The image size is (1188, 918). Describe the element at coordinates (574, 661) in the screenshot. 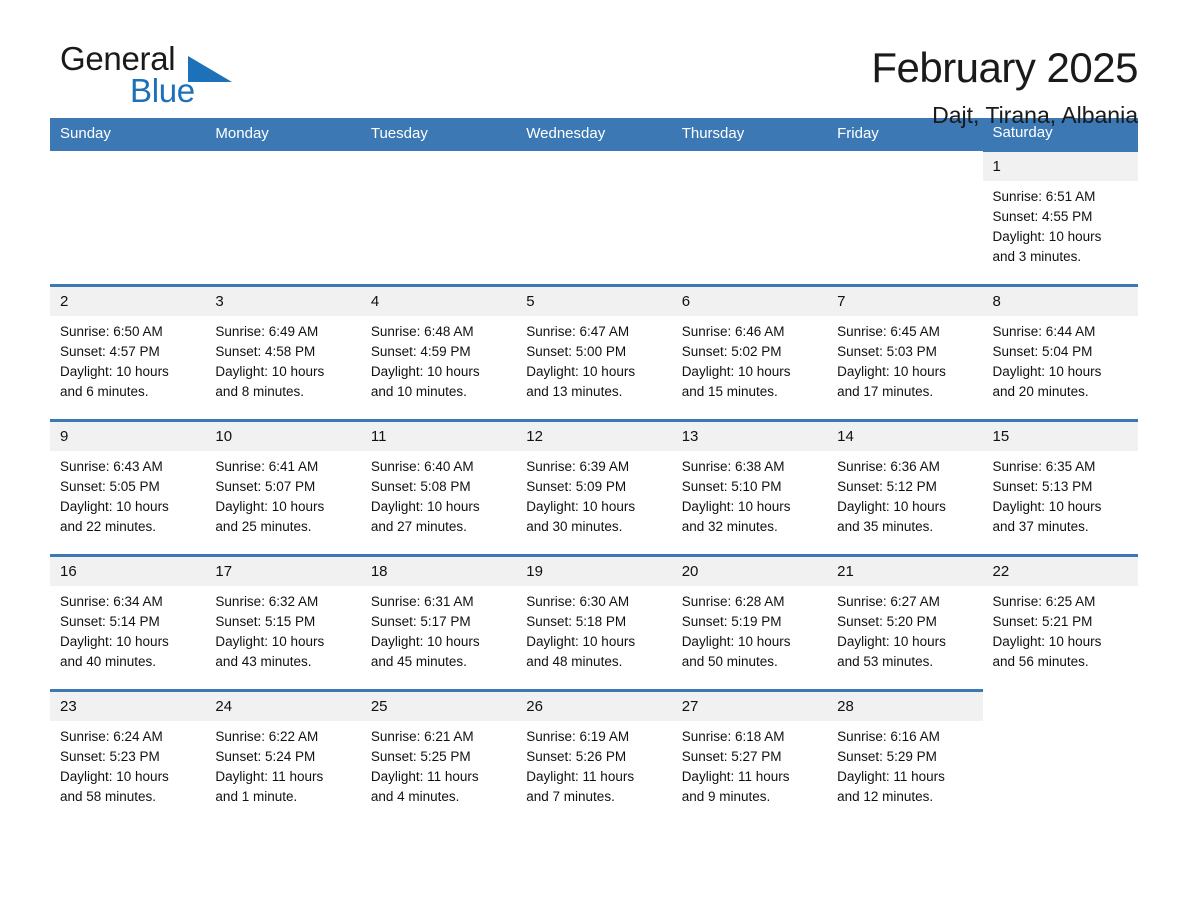

I see `daylight-duration-line2: and 48 minutes.` at that location.